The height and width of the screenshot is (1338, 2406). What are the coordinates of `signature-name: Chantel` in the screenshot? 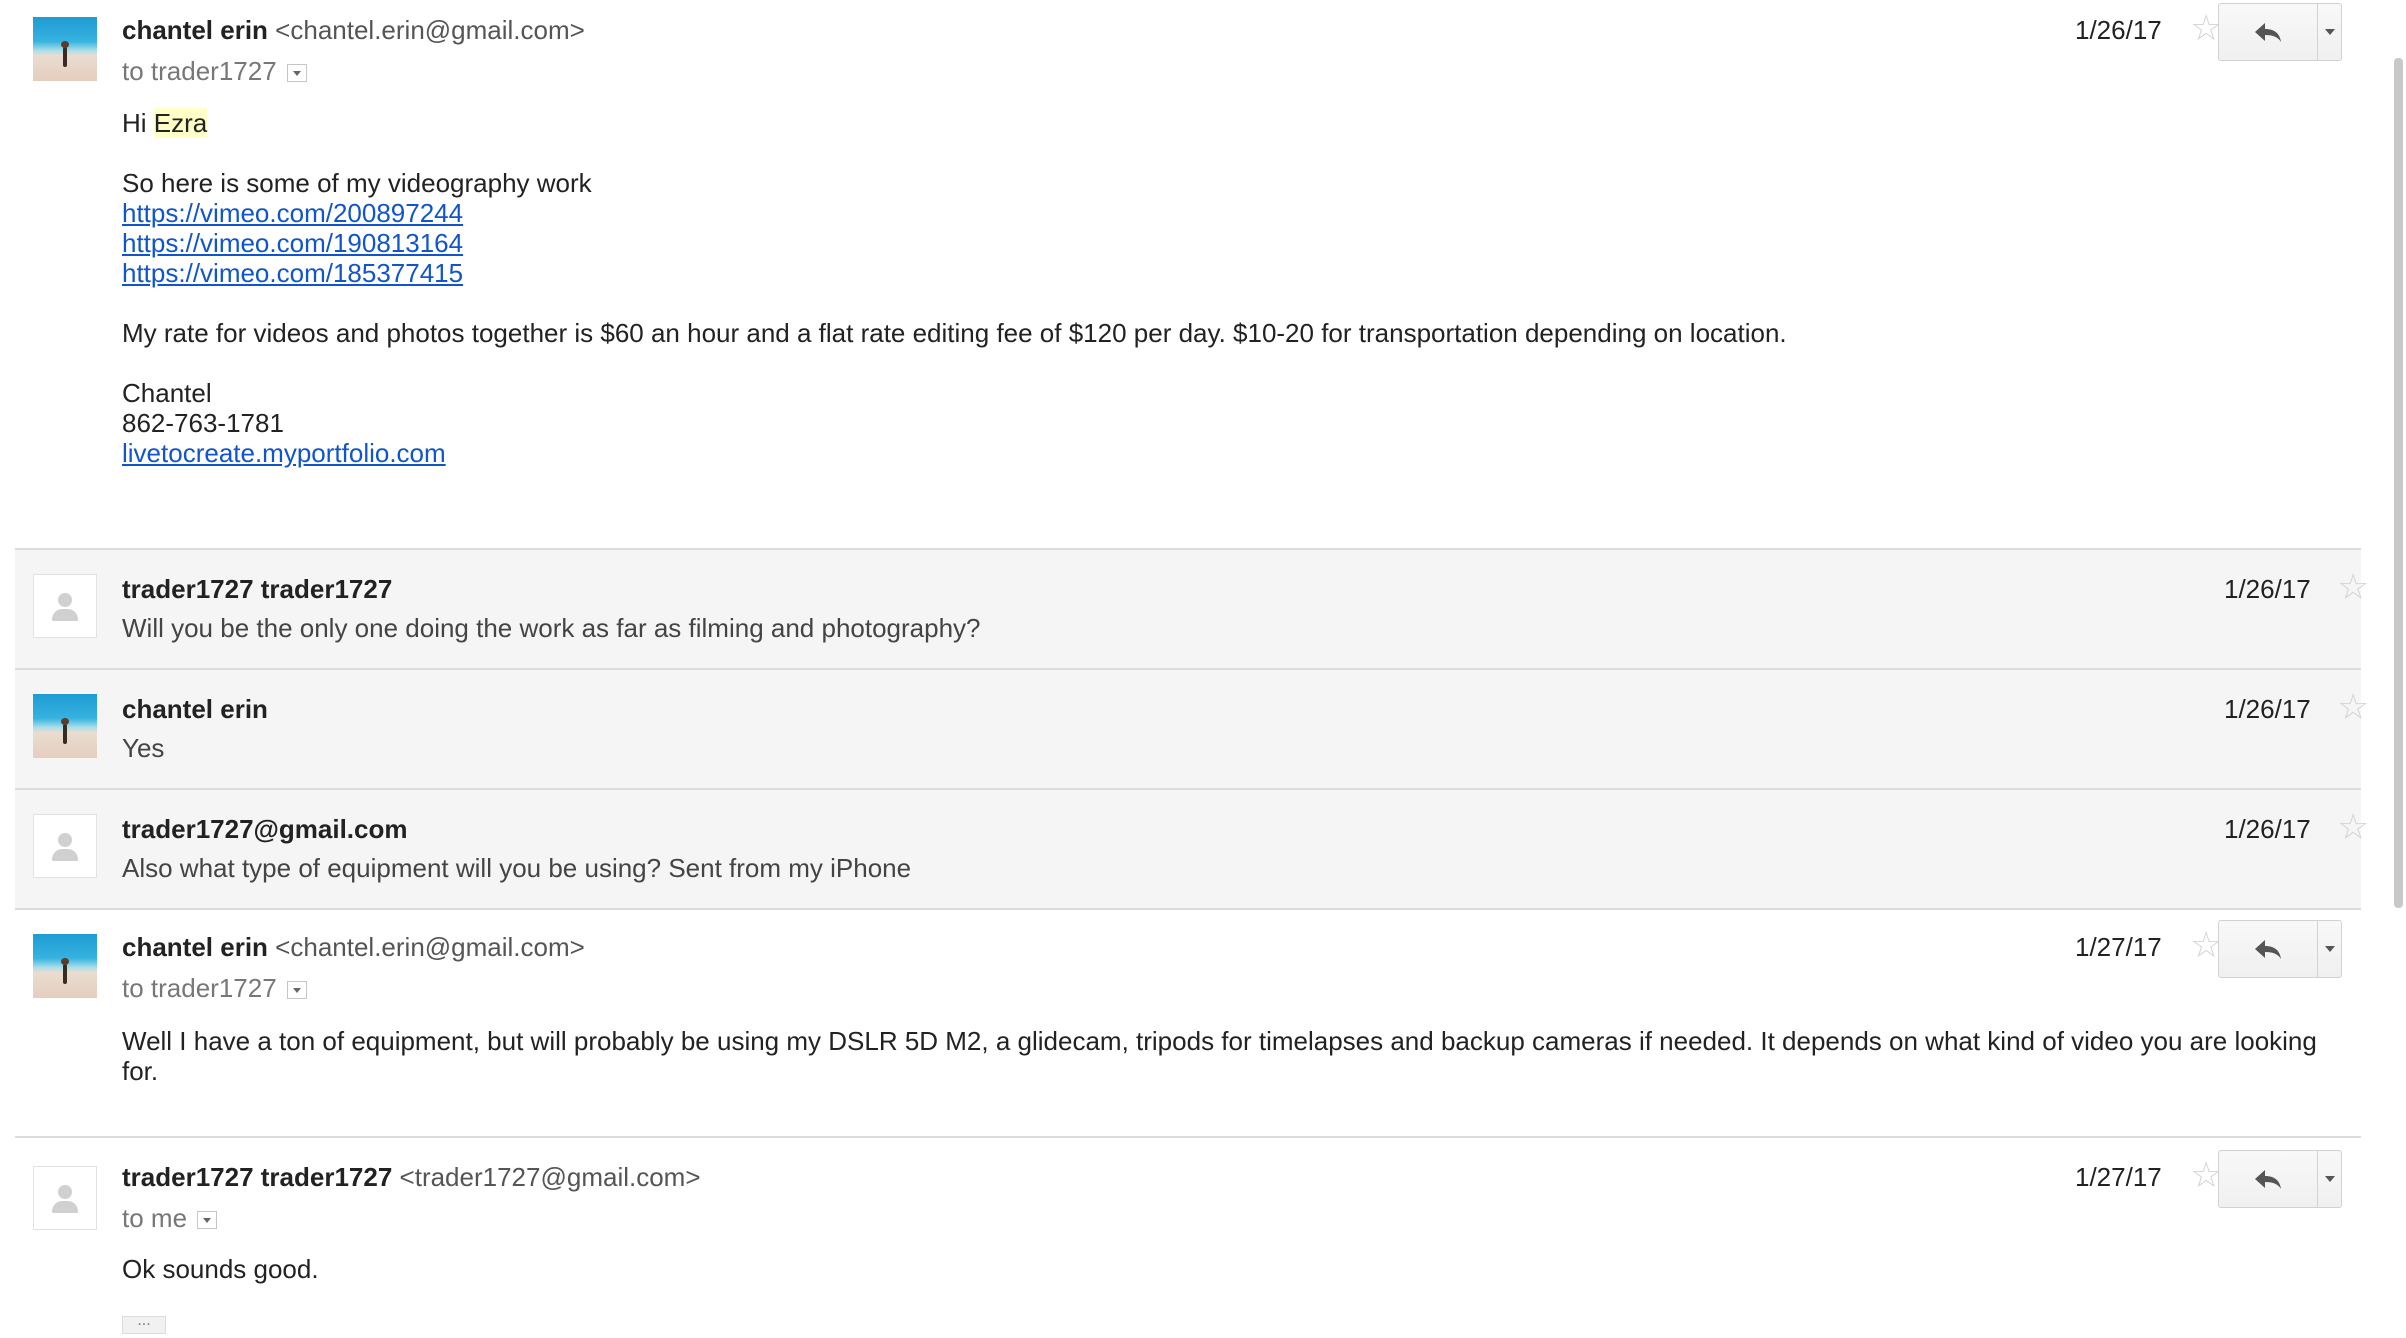 It's located at (167, 393).